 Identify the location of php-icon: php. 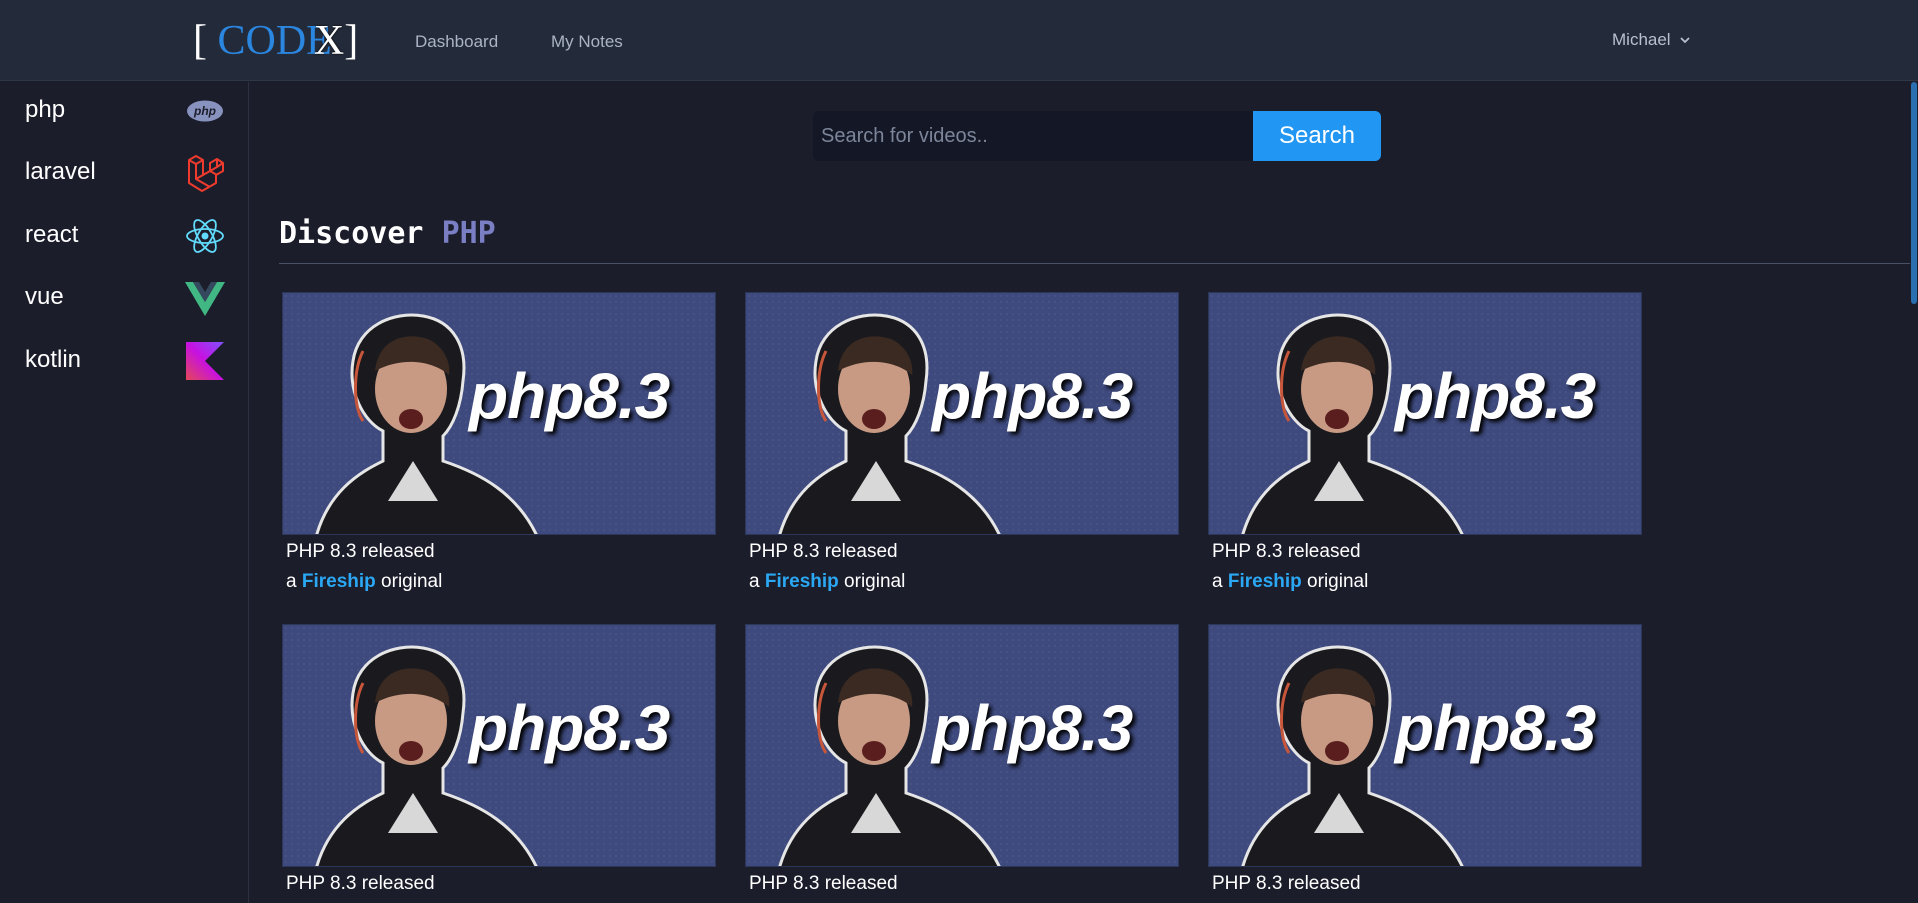
(205, 111).